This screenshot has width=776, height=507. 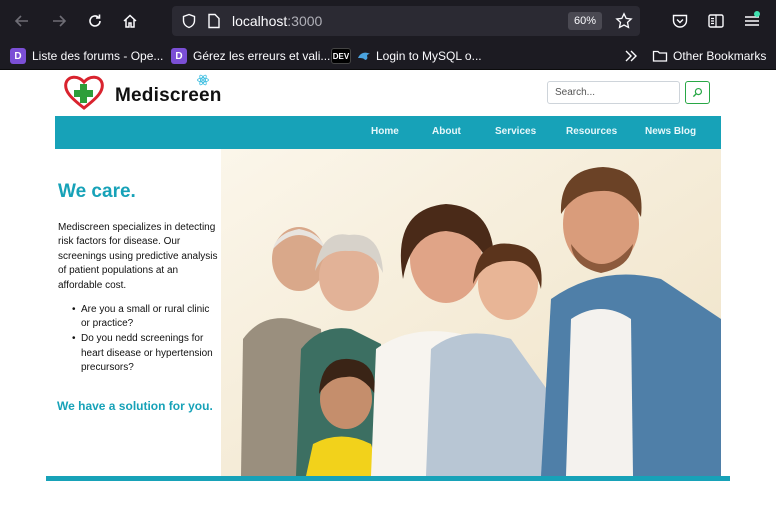 What do you see at coordinates (305, 21) in the screenshot?
I see `url-port: :3000` at bounding box center [305, 21].